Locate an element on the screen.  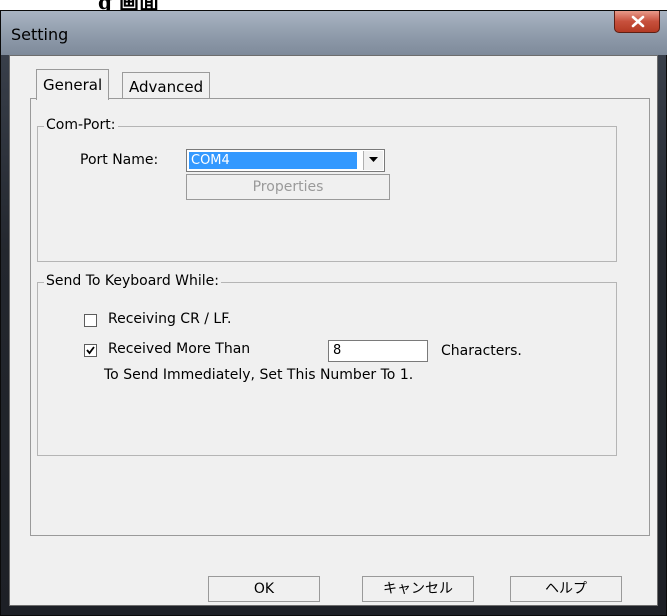
port-name-select: COM4 is located at coordinates (285, 160).